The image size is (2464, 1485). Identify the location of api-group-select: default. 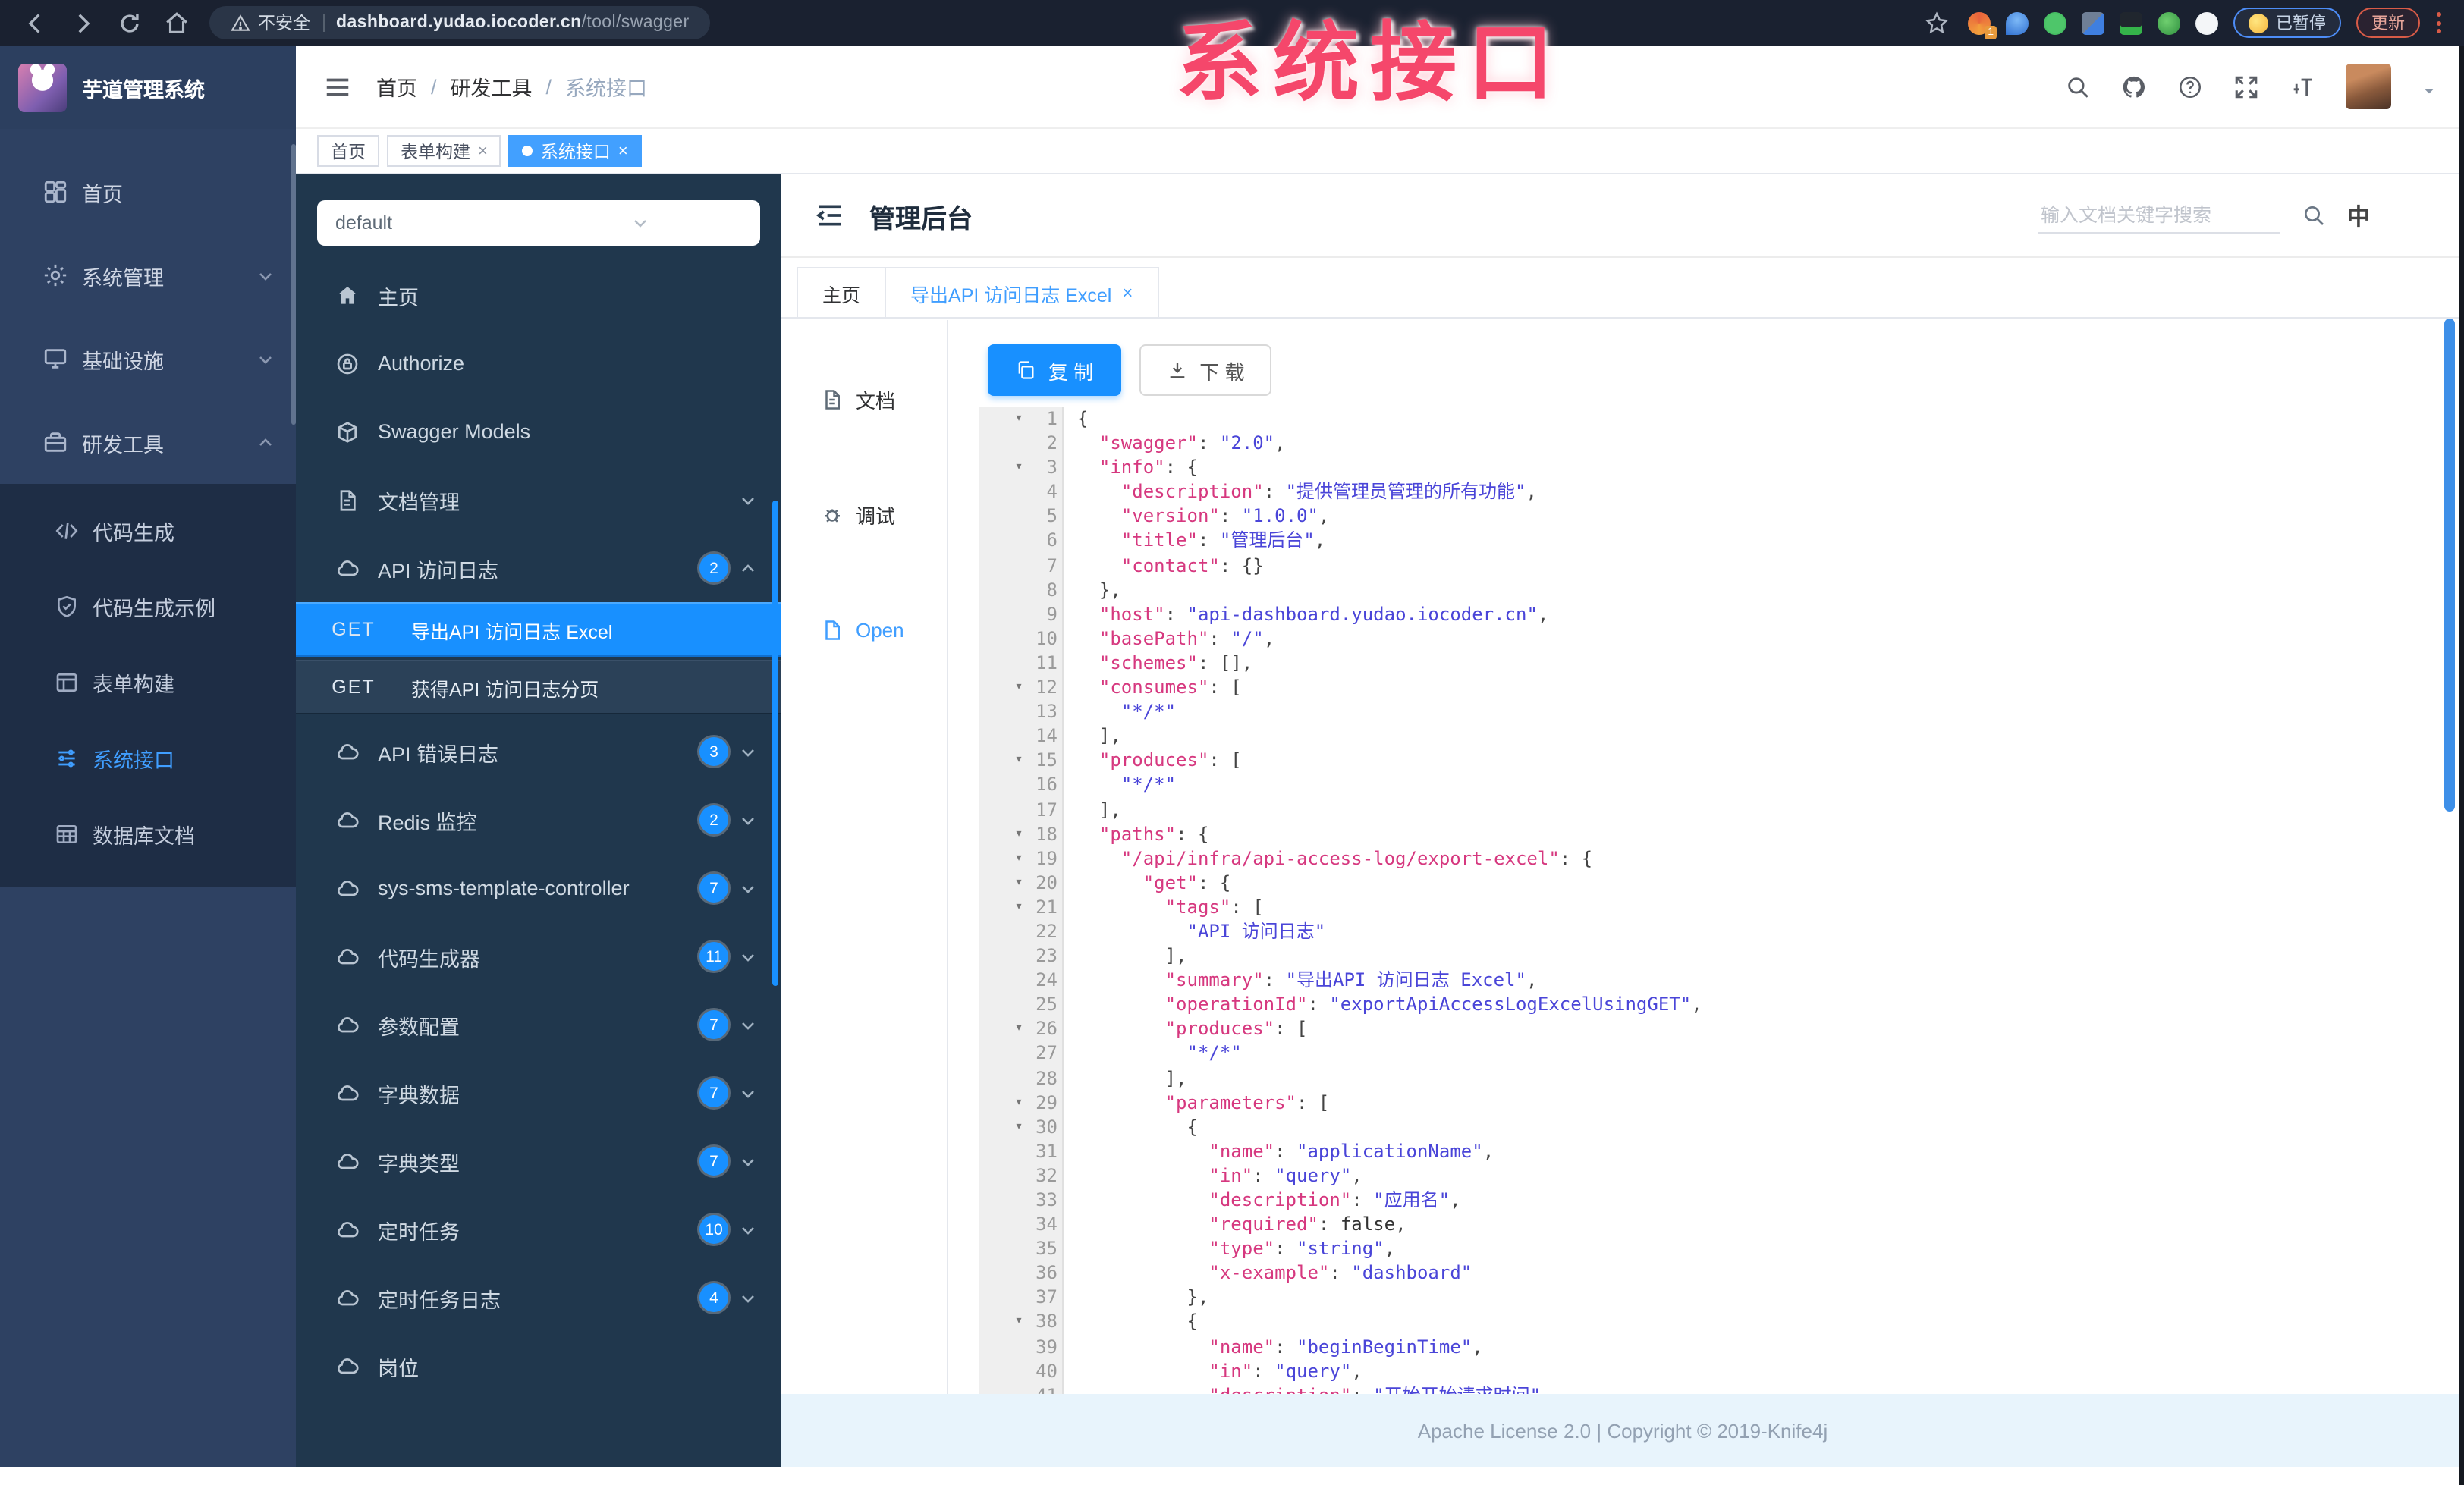
(538, 223).